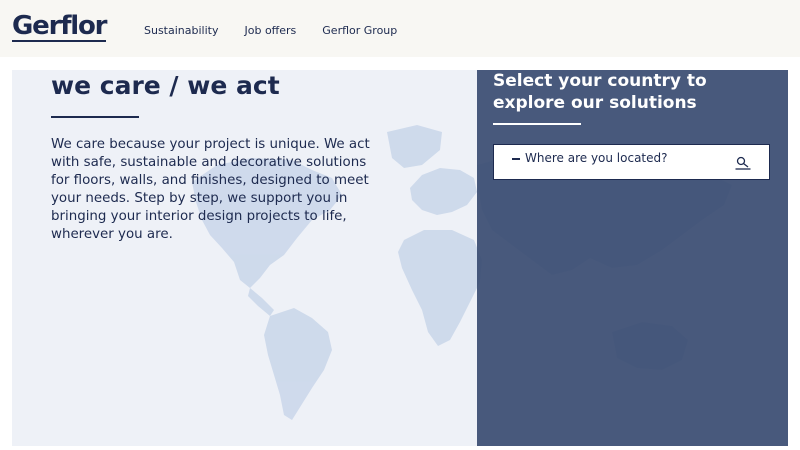  Describe the element at coordinates (270, 30) in the screenshot. I see `nav-link-job-offers: Job offers` at that location.